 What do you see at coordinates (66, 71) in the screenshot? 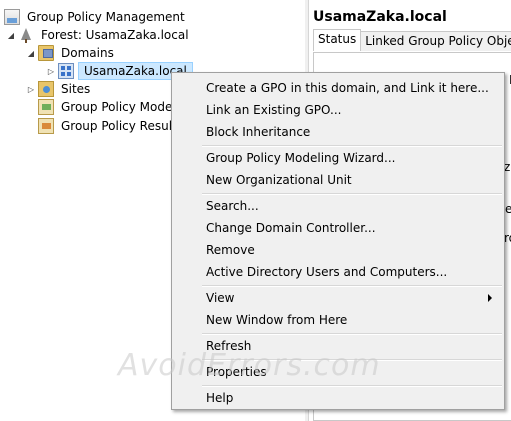
I see `domain-icon` at bounding box center [66, 71].